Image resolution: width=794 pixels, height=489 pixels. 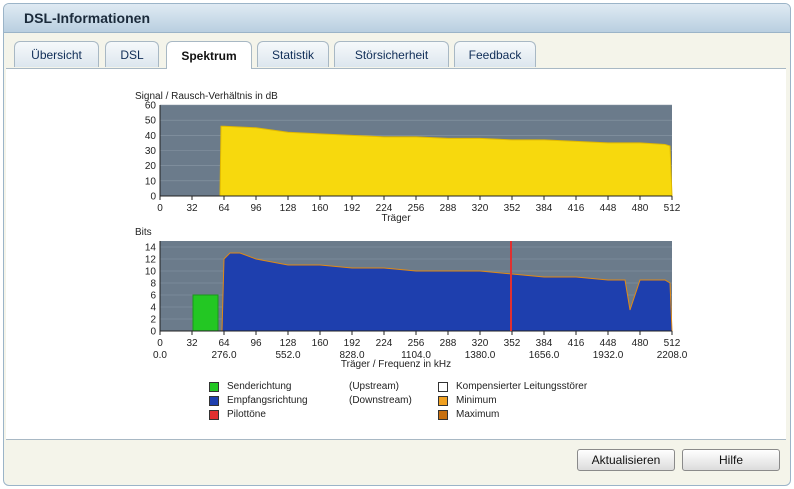 What do you see at coordinates (153, 197) in the screenshot?
I see `snr-ytick-label: 0` at bounding box center [153, 197].